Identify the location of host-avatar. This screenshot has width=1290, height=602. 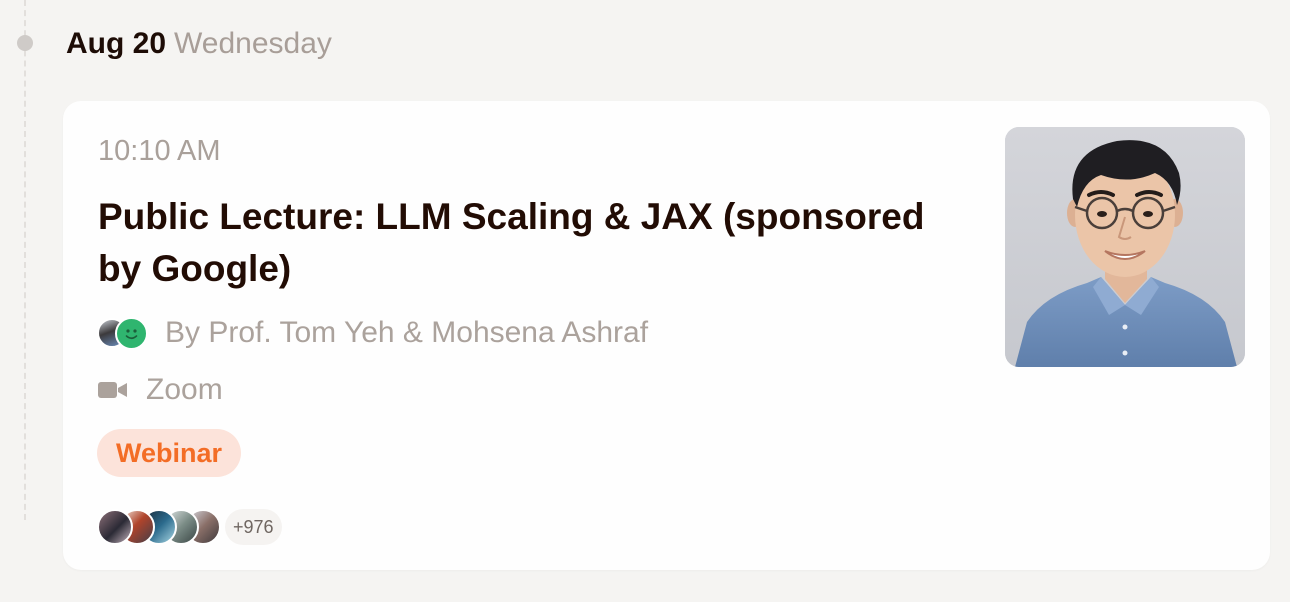
(131, 333).